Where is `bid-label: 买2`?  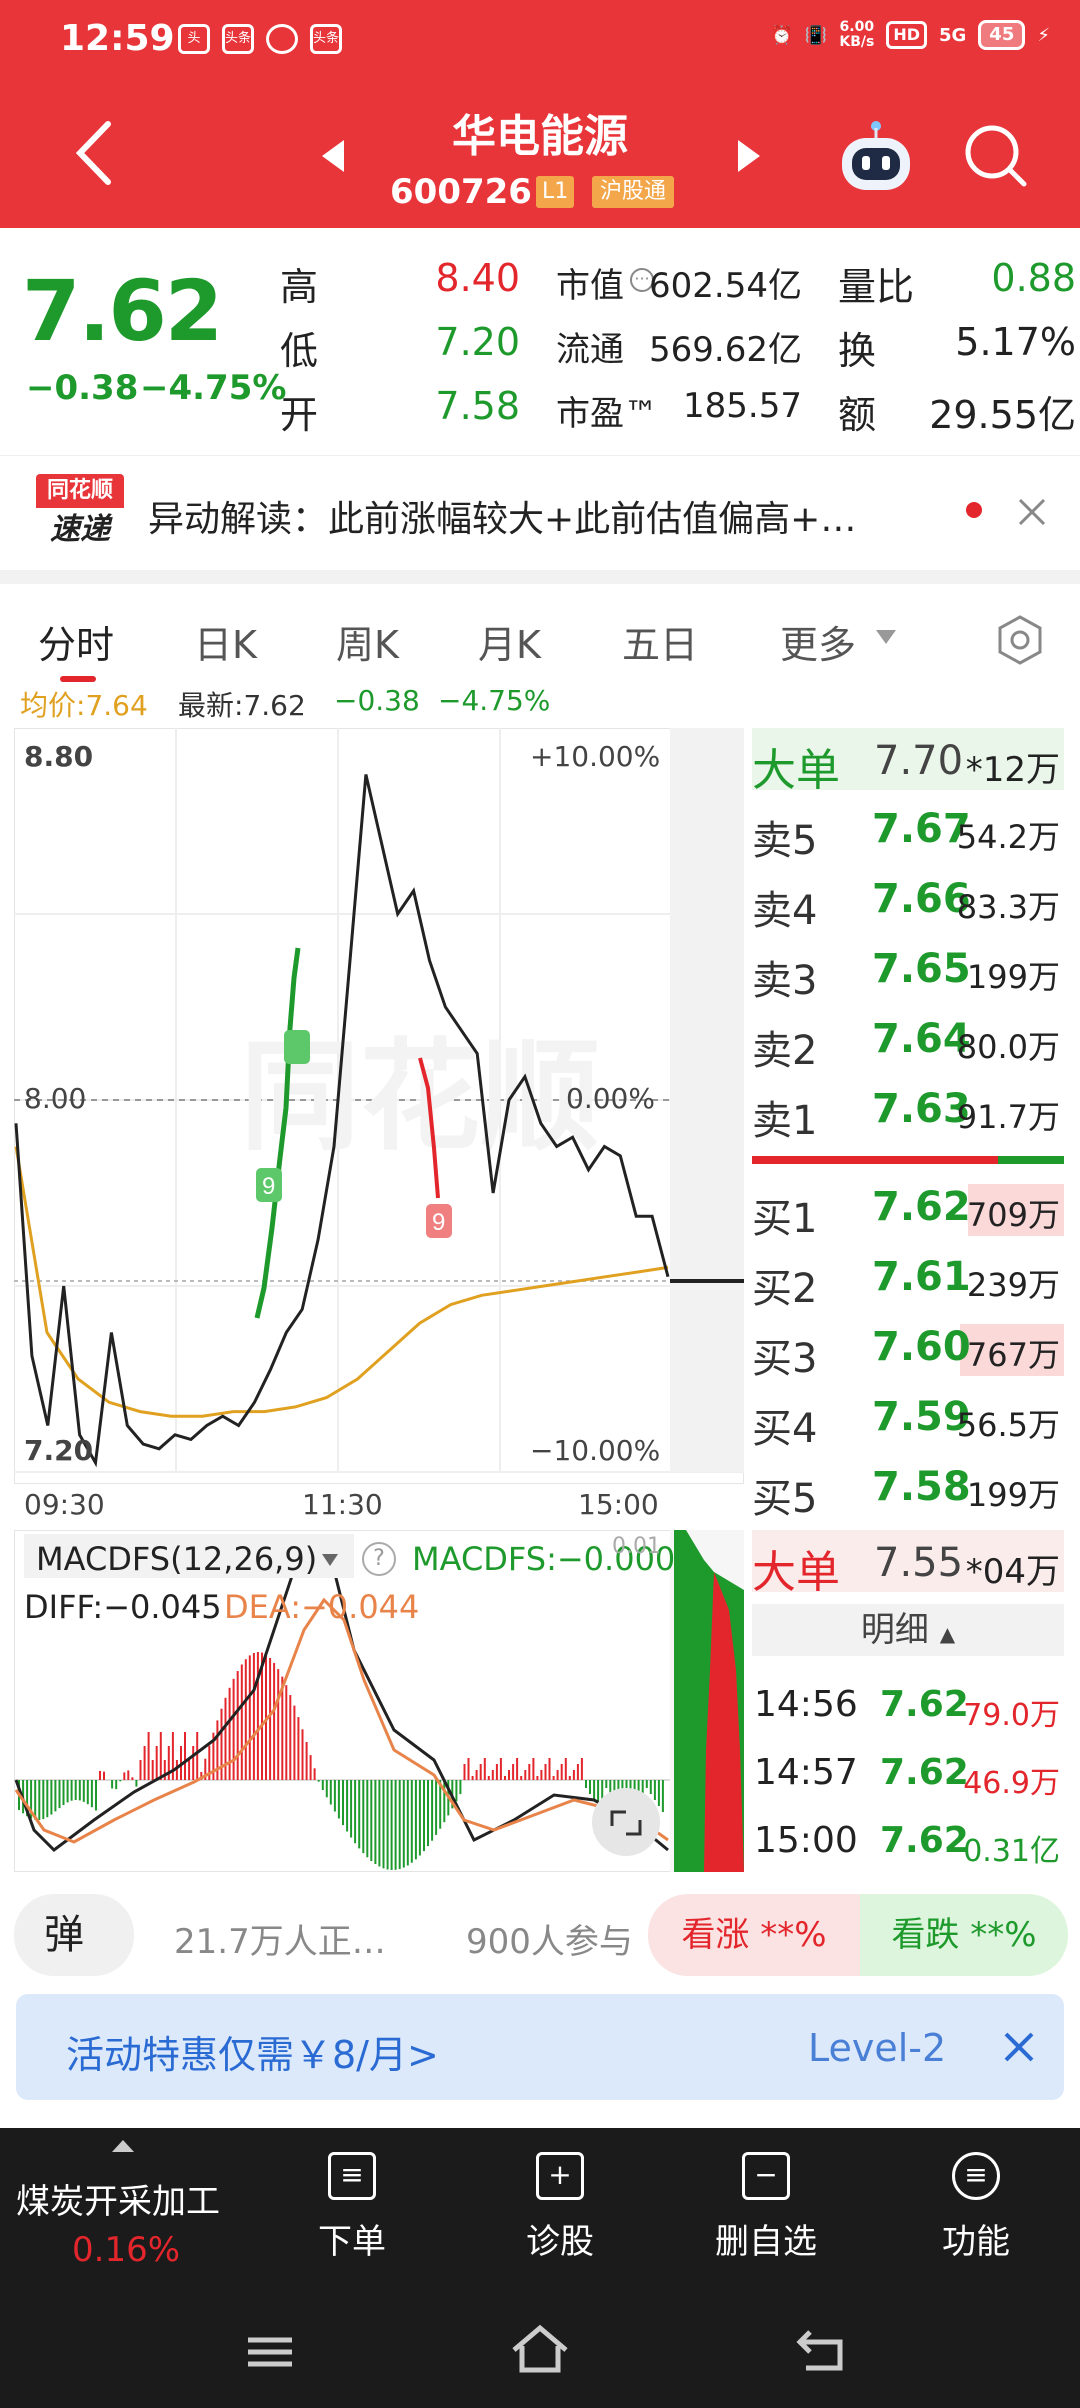 bid-label: 买2 is located at coordinates (785, 1289).